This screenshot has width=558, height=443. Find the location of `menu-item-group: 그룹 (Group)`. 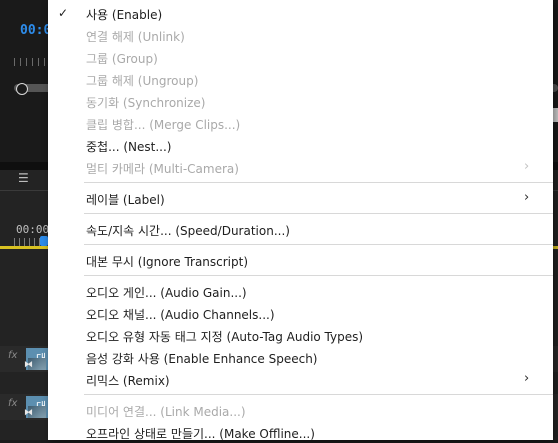

menu-item-group: 그룹 (Group) is located at coordinates (300, 57).